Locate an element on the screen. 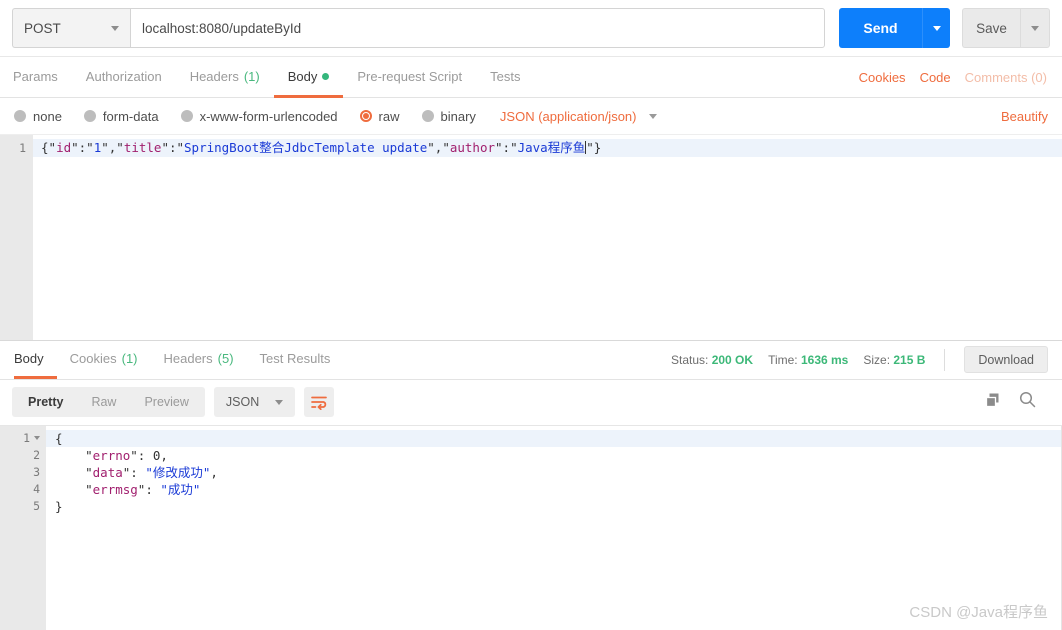 This screenshot has height=630, width=1062. send-button: Send is located at coordinates (880, 28).